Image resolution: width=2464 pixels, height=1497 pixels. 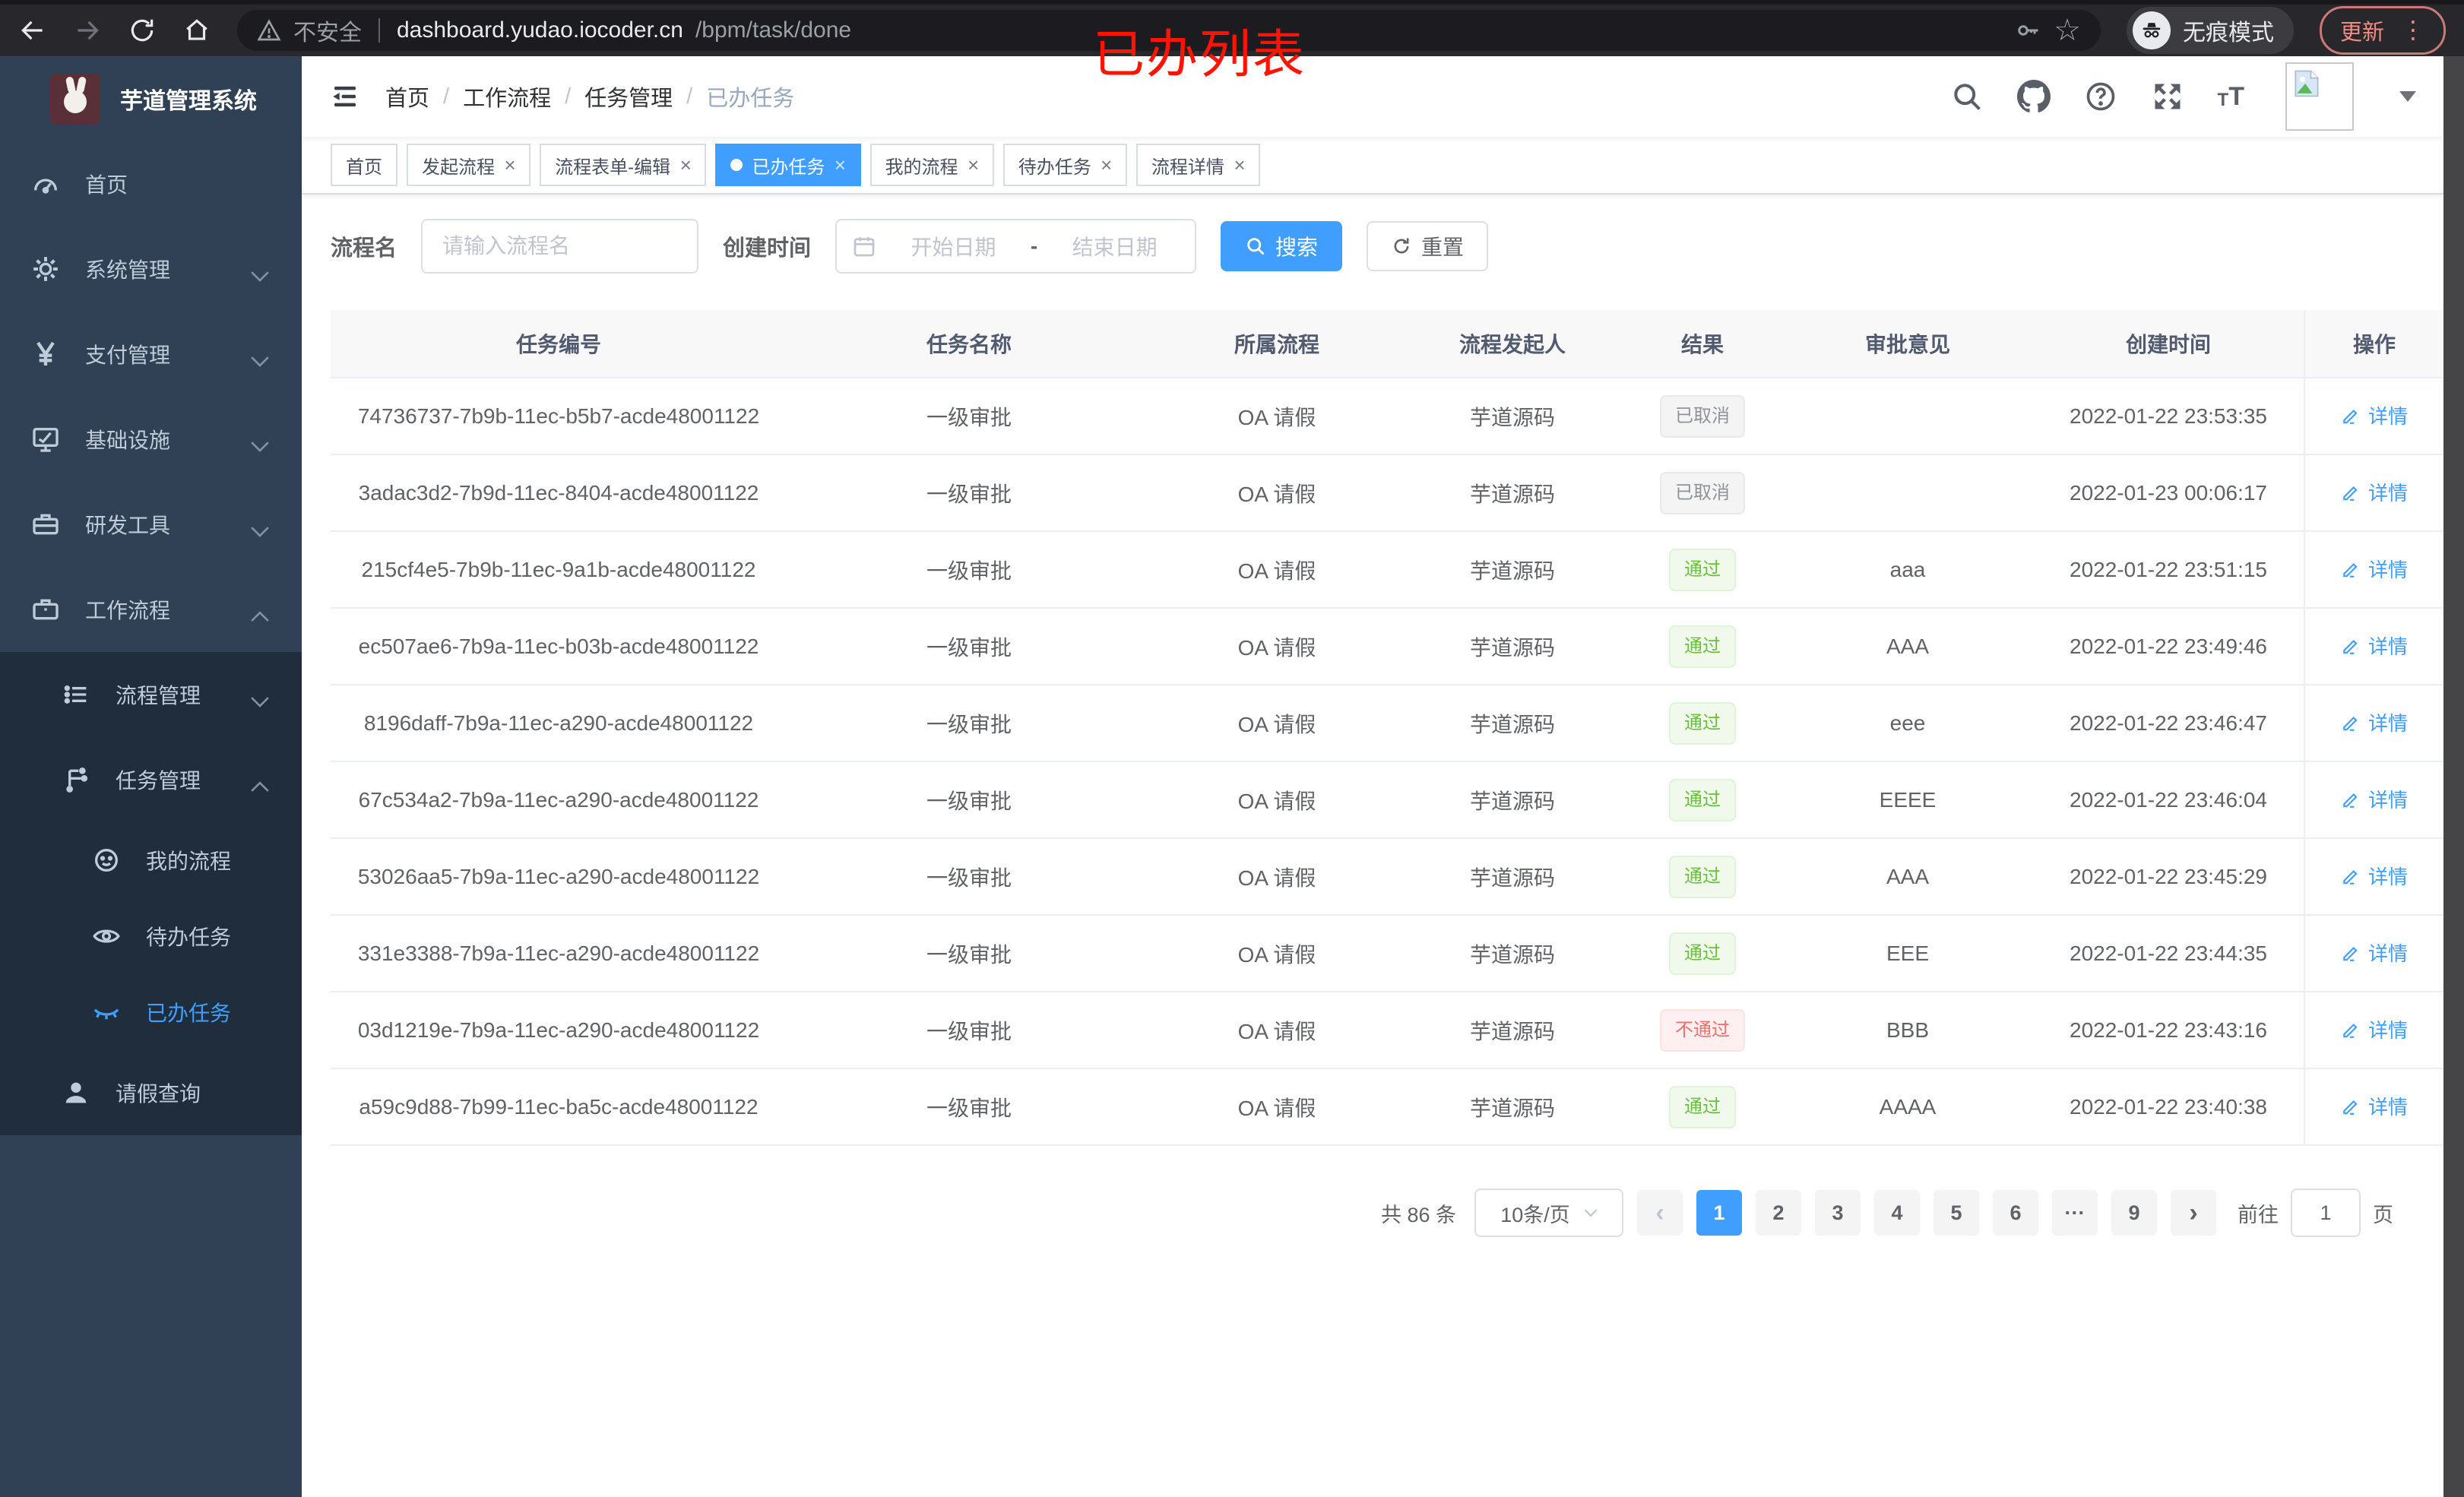 I want to click on sidebar-item-process-mgmt: 流程管理, so click(x=151, y=694).